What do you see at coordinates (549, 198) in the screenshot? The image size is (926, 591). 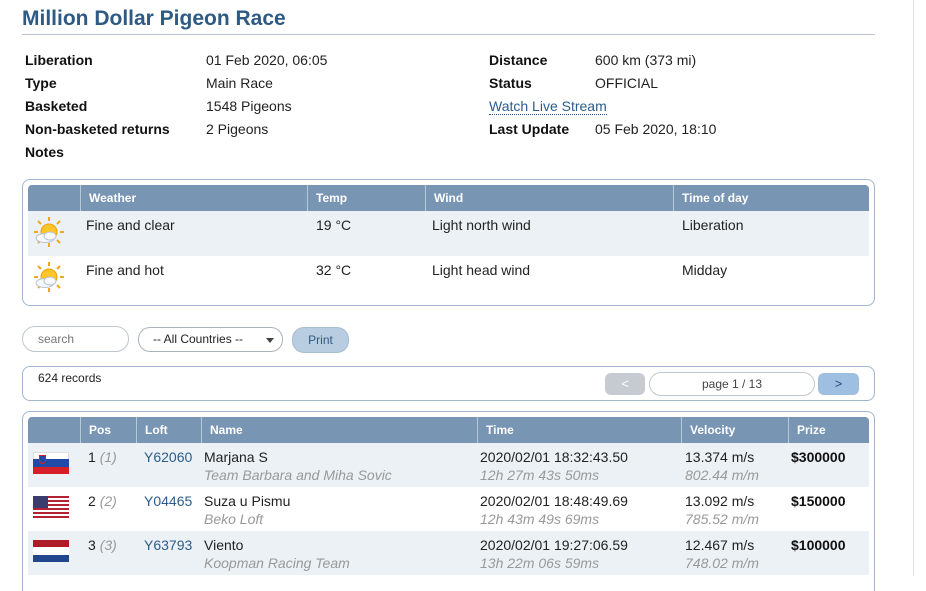 I see `weather-header-wind: Wind` at bounding box center [549, 198].